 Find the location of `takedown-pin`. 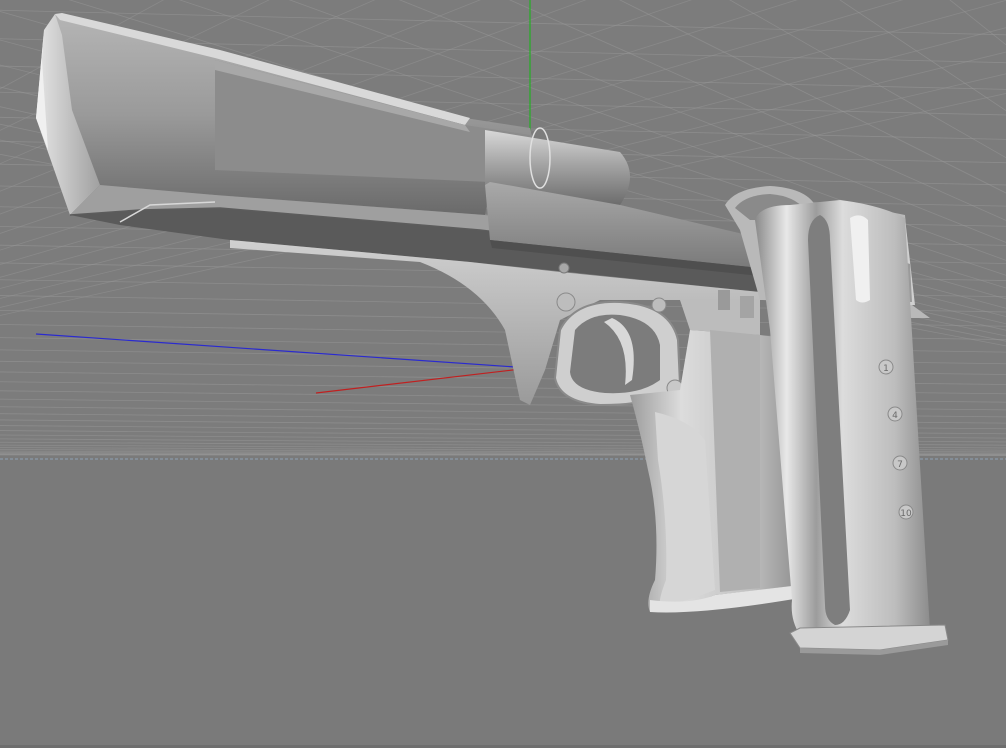

takedown-pin is located at coordinates (566, 302).